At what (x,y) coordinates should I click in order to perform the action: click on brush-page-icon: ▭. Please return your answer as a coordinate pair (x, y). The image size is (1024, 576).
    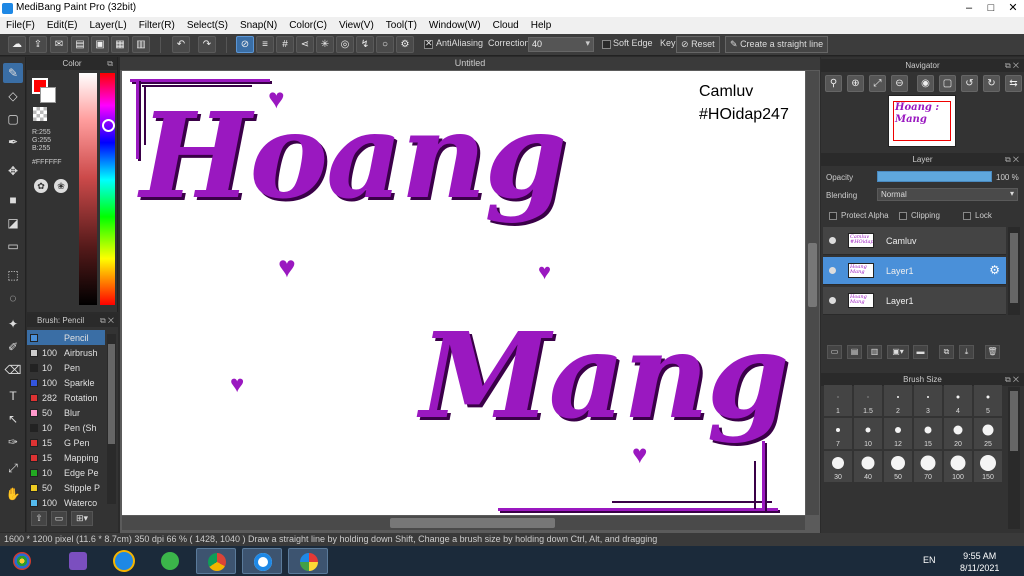
    Looking at the image, I should click on (59, 518).